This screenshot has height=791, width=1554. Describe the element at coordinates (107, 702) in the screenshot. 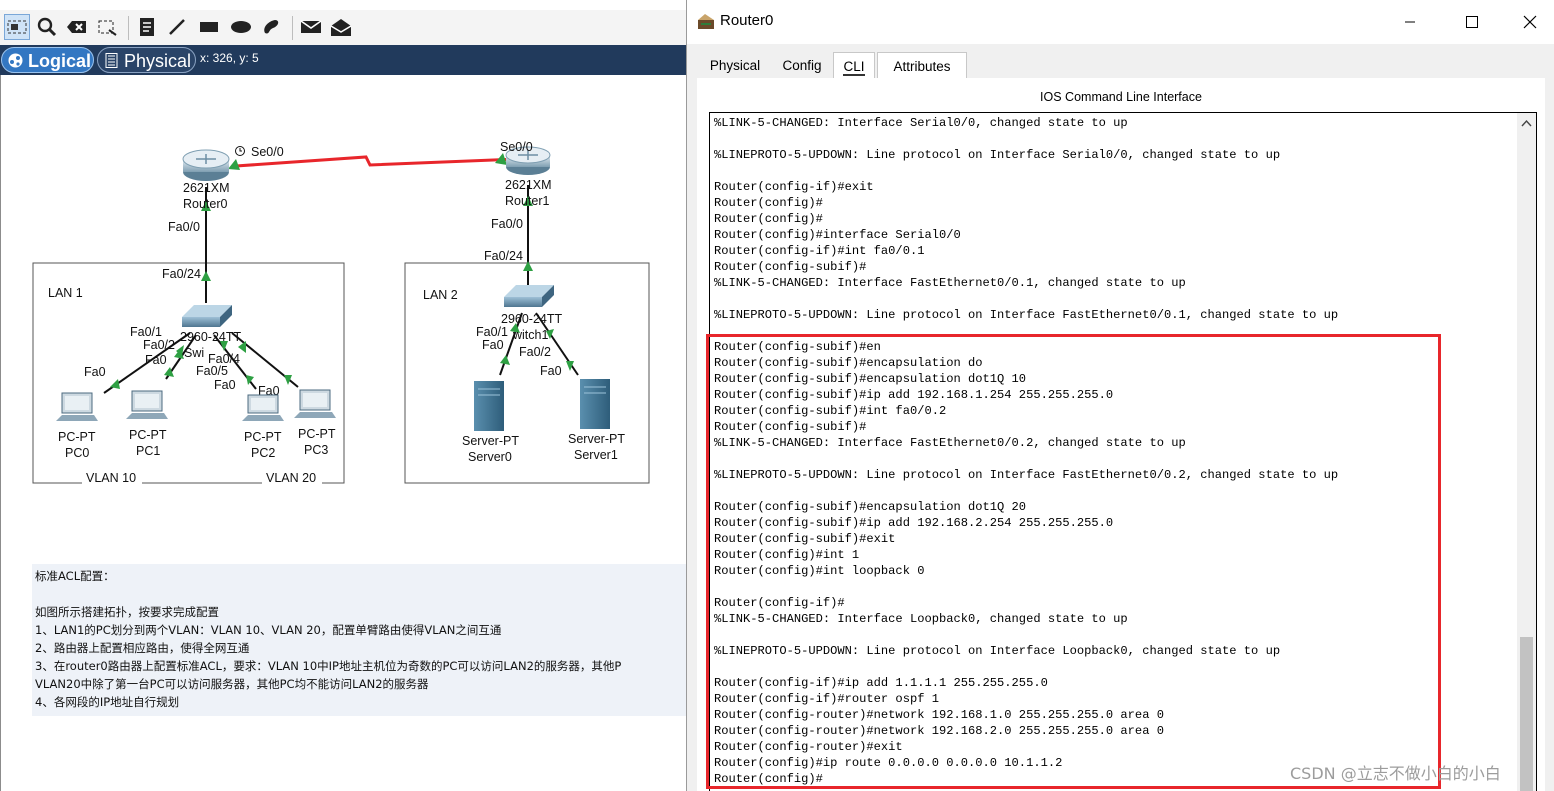

I see `note-line: 4、各网段的IP地址自行规划` at that location.